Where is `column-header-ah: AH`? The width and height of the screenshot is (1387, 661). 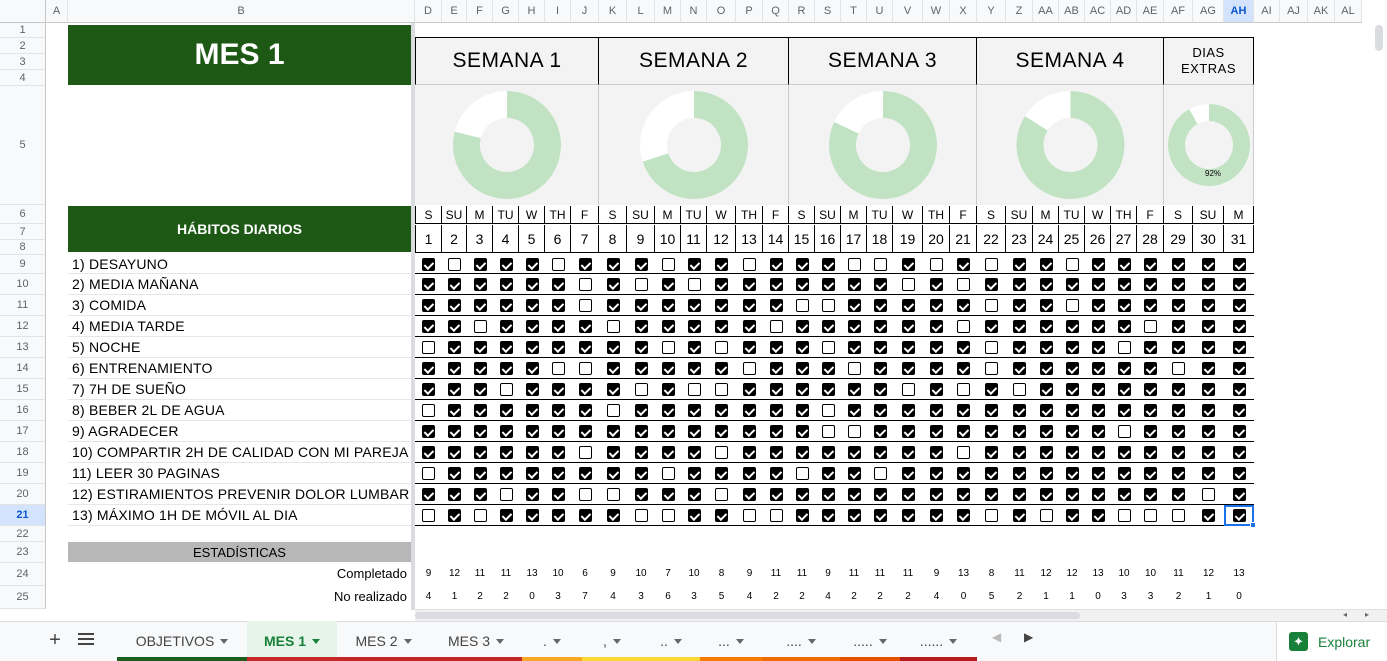
column-header-ah: AH is located at coordinates (1239, 11).